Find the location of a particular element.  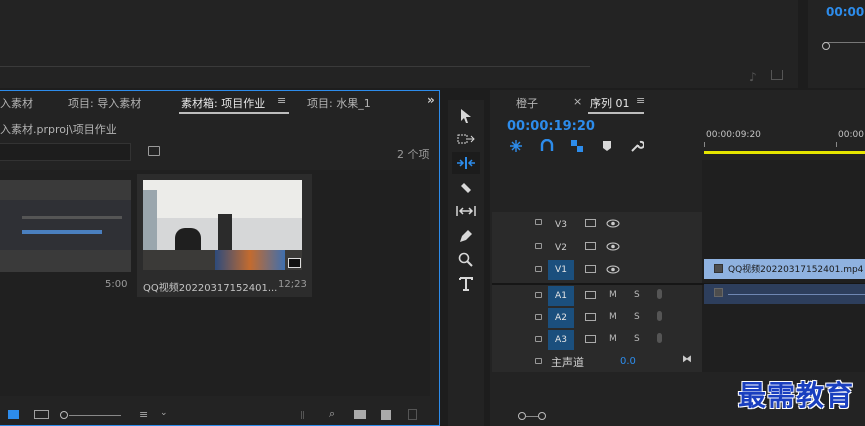

eye-icon-v1 is located at coordinates (613, 269).